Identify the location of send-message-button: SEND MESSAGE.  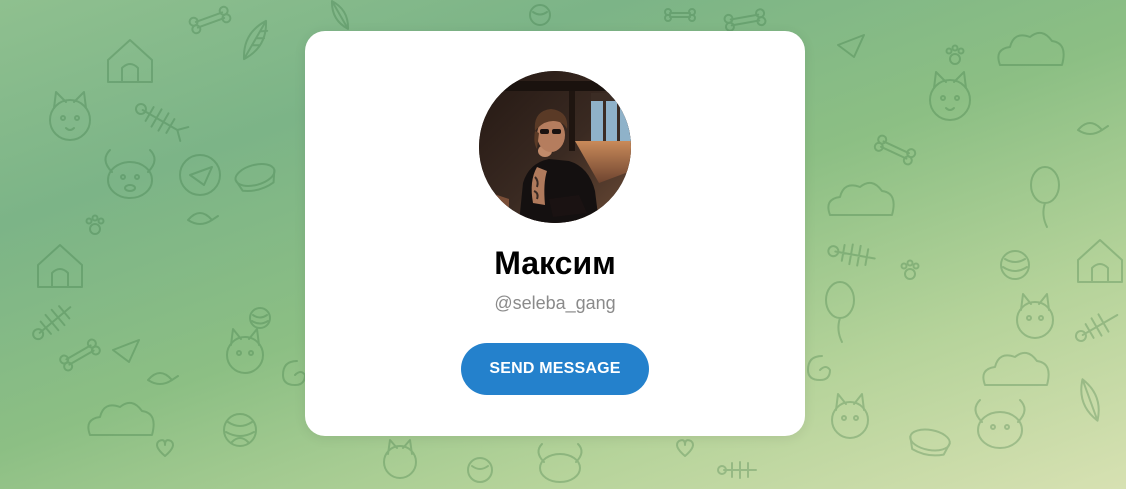
(555, 369).